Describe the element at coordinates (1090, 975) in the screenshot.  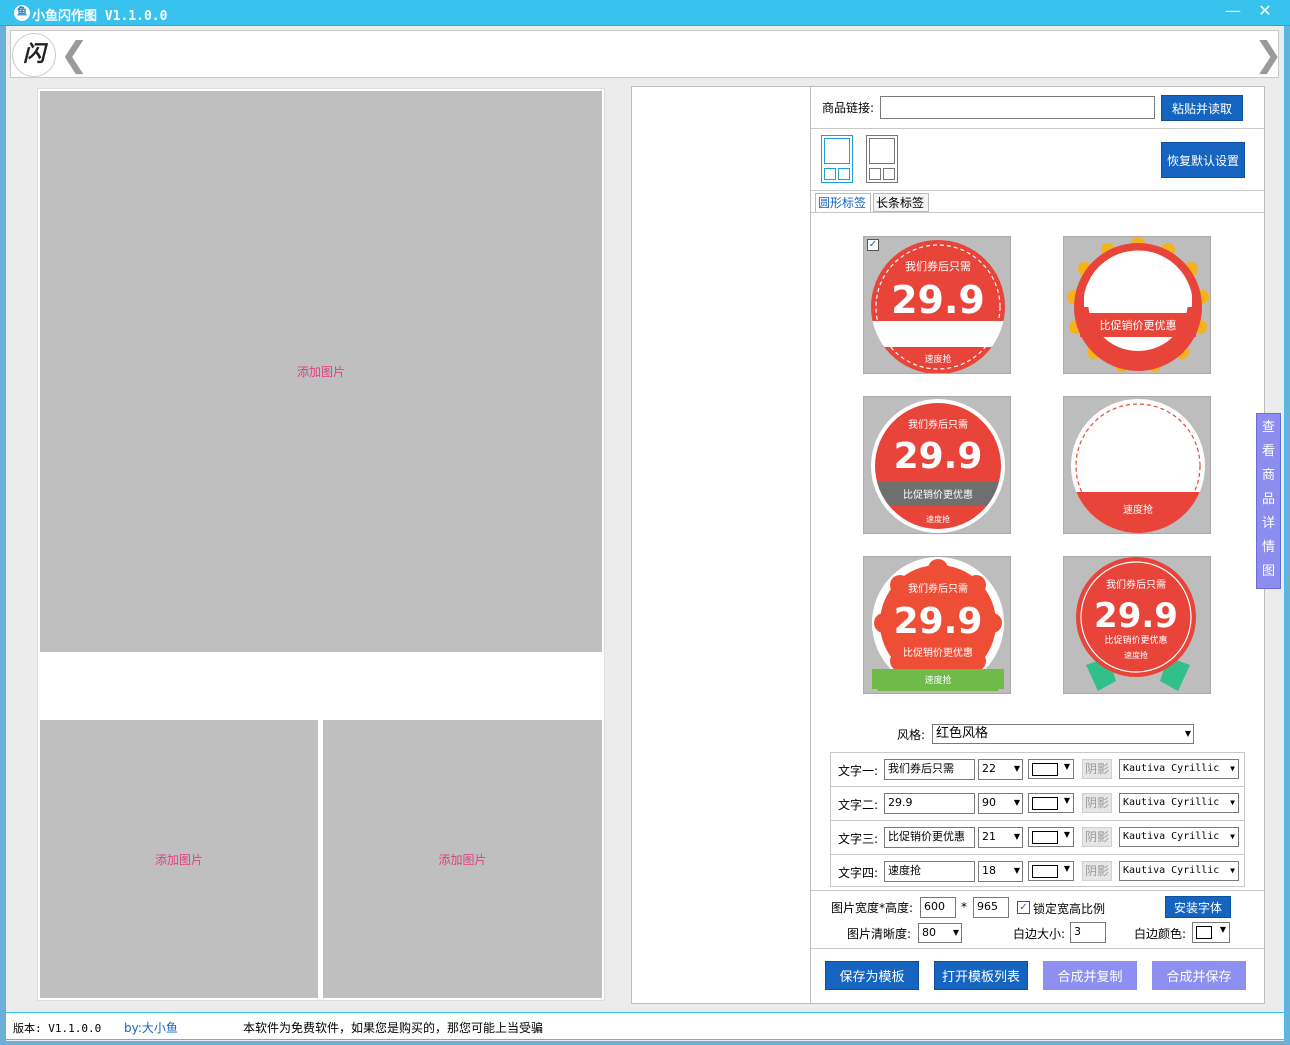
I see `compose-copy-button: 合成并复制` at that location.